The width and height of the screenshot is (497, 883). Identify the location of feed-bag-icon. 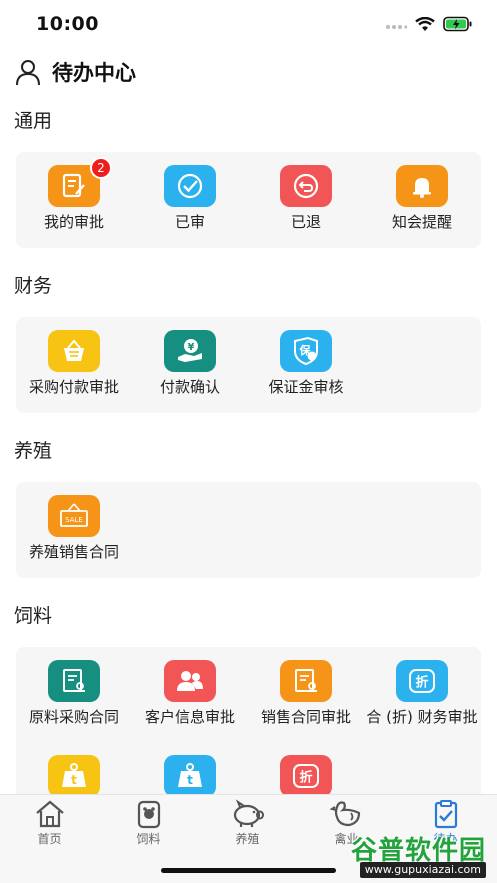
(148, 814).